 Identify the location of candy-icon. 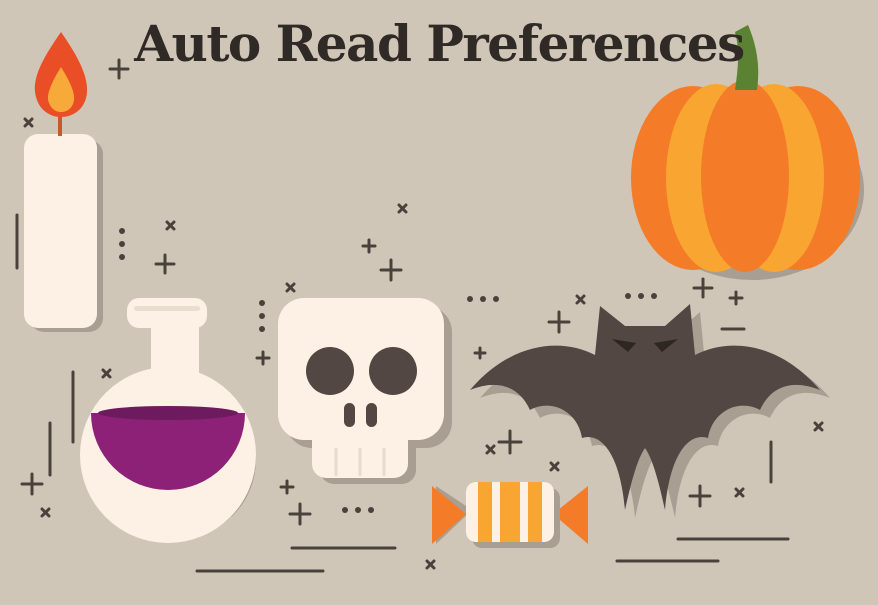
(510, 515).